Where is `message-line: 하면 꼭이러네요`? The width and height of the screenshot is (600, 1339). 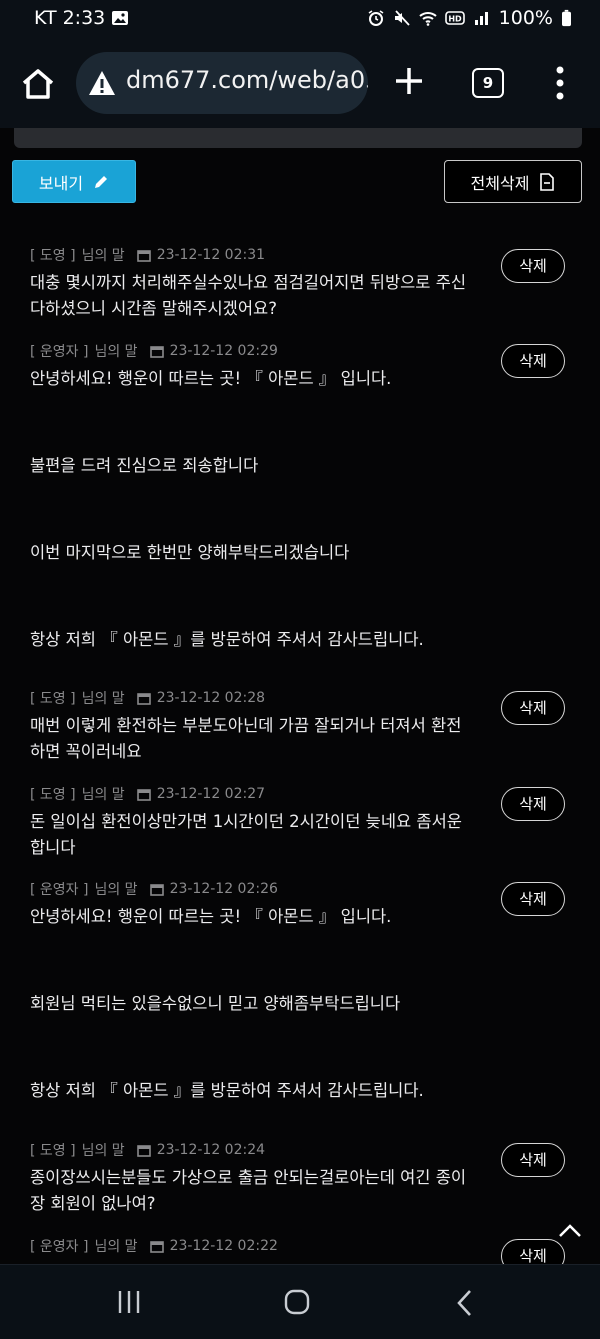
message-line: 하면 꼭이러네요 is located at coordinates (86, 751).